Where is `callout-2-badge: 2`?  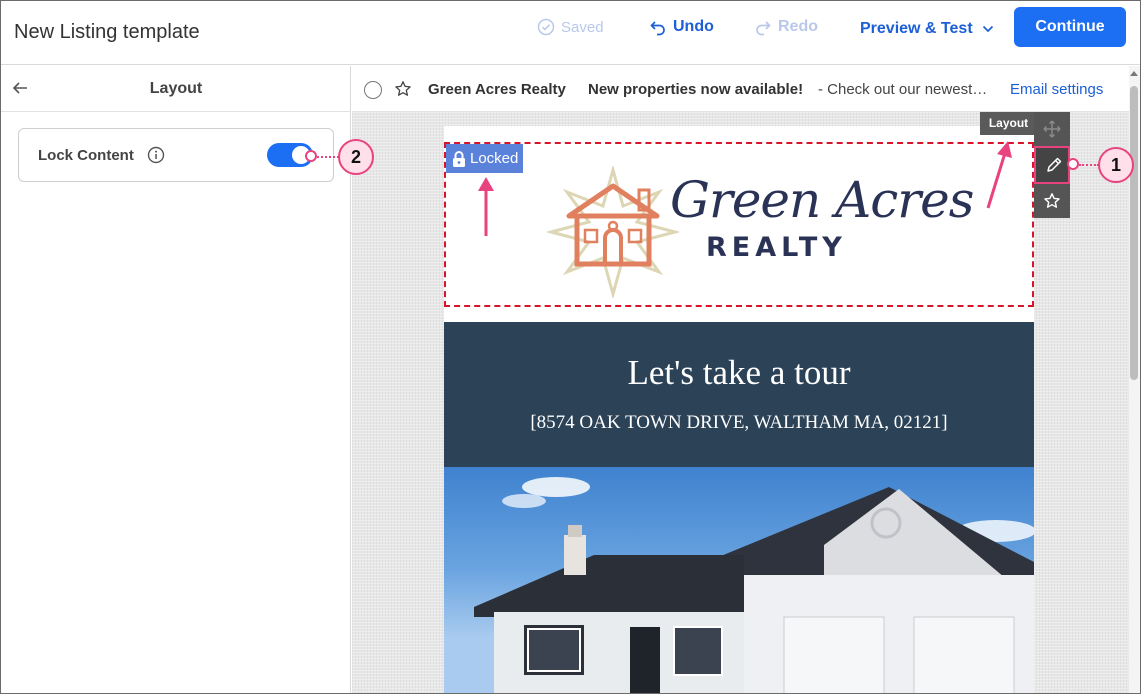 callout-2-badge: 2 is located at coordinates (356, 157).